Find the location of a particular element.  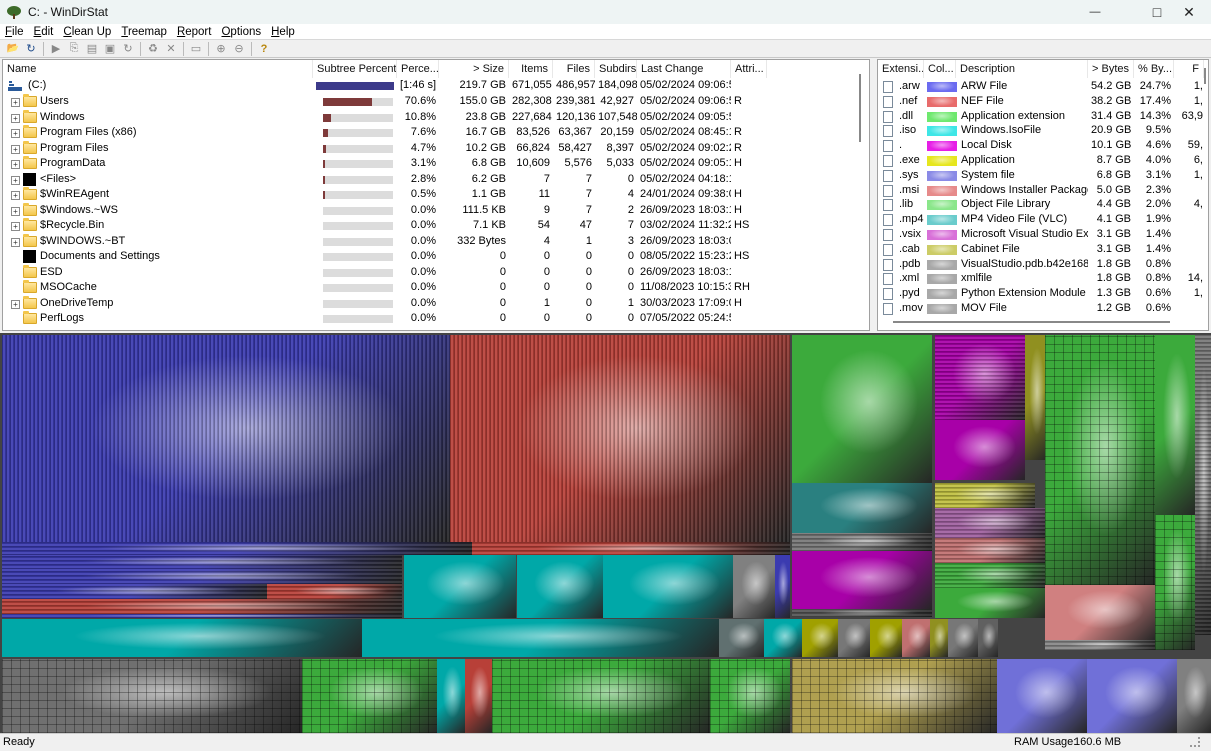

refresh-all-button: ↻ is located at coordinates (31, 49).